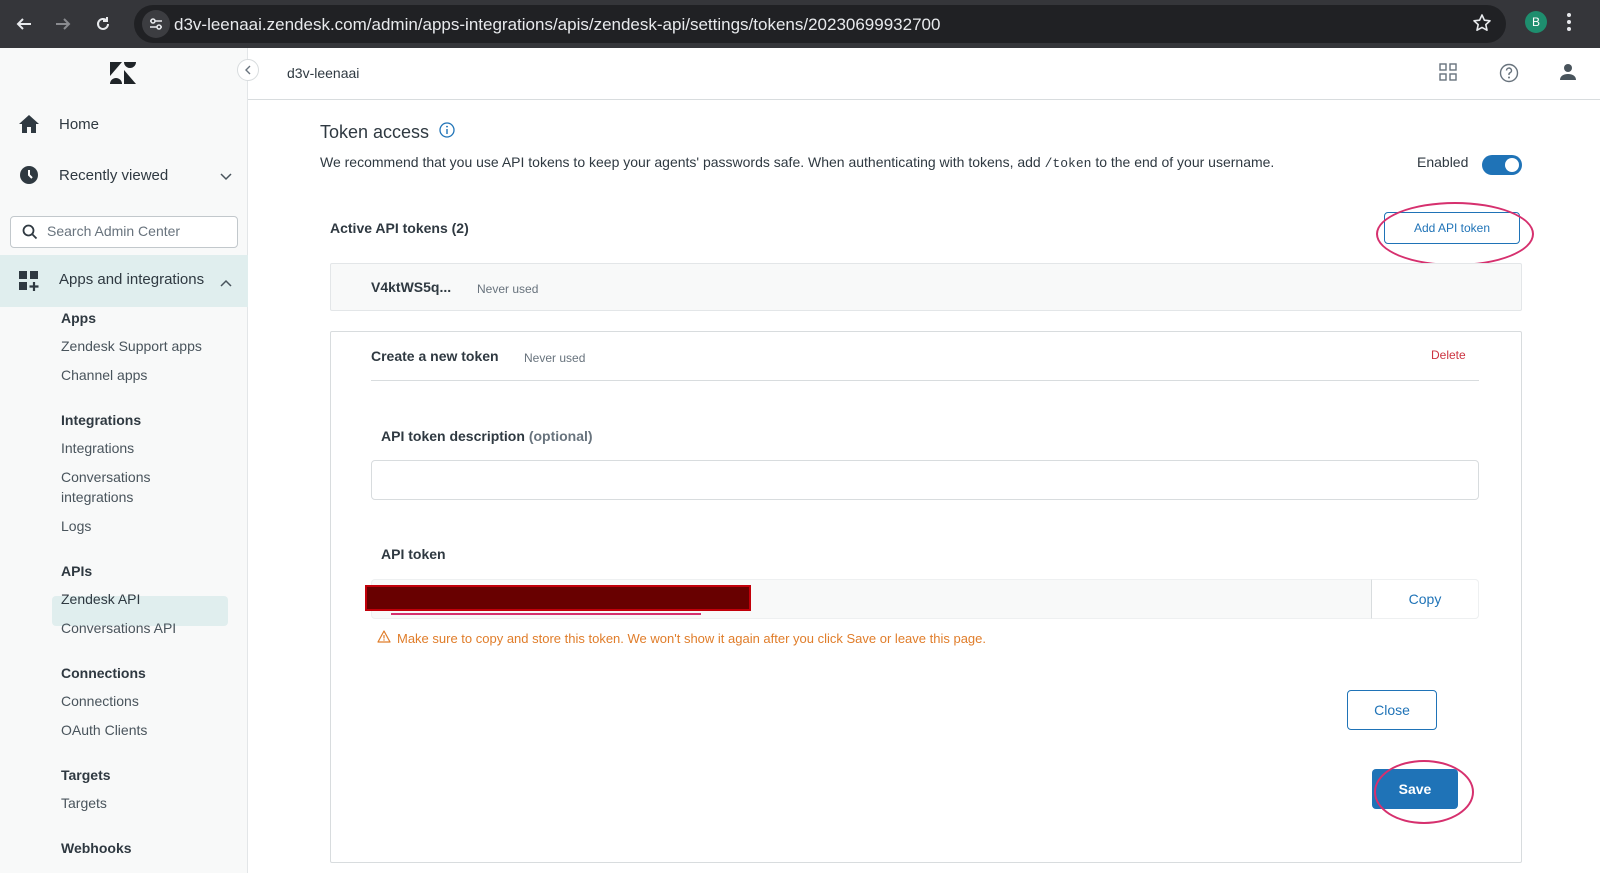 This screenshot has width=1600, height=873. What do you see at coordinates (1185, 162) in the screenshot?
I see `description-suffix: to the end of your username.` at bounding box center [1185, 162].